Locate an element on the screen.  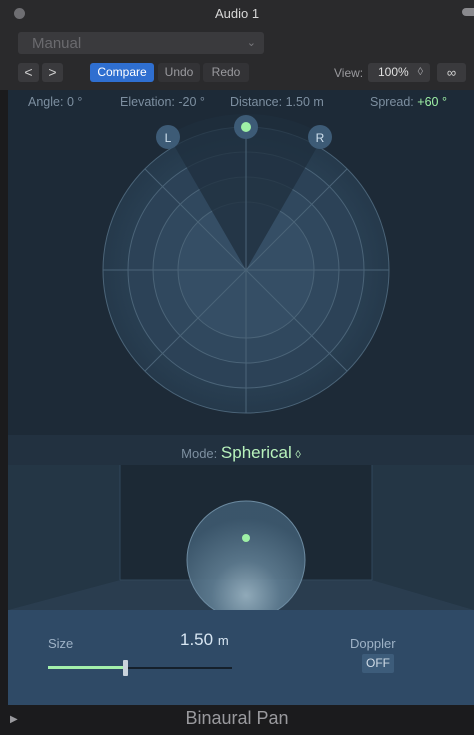
link-button: ∞ is located at coordinates (451, 72).